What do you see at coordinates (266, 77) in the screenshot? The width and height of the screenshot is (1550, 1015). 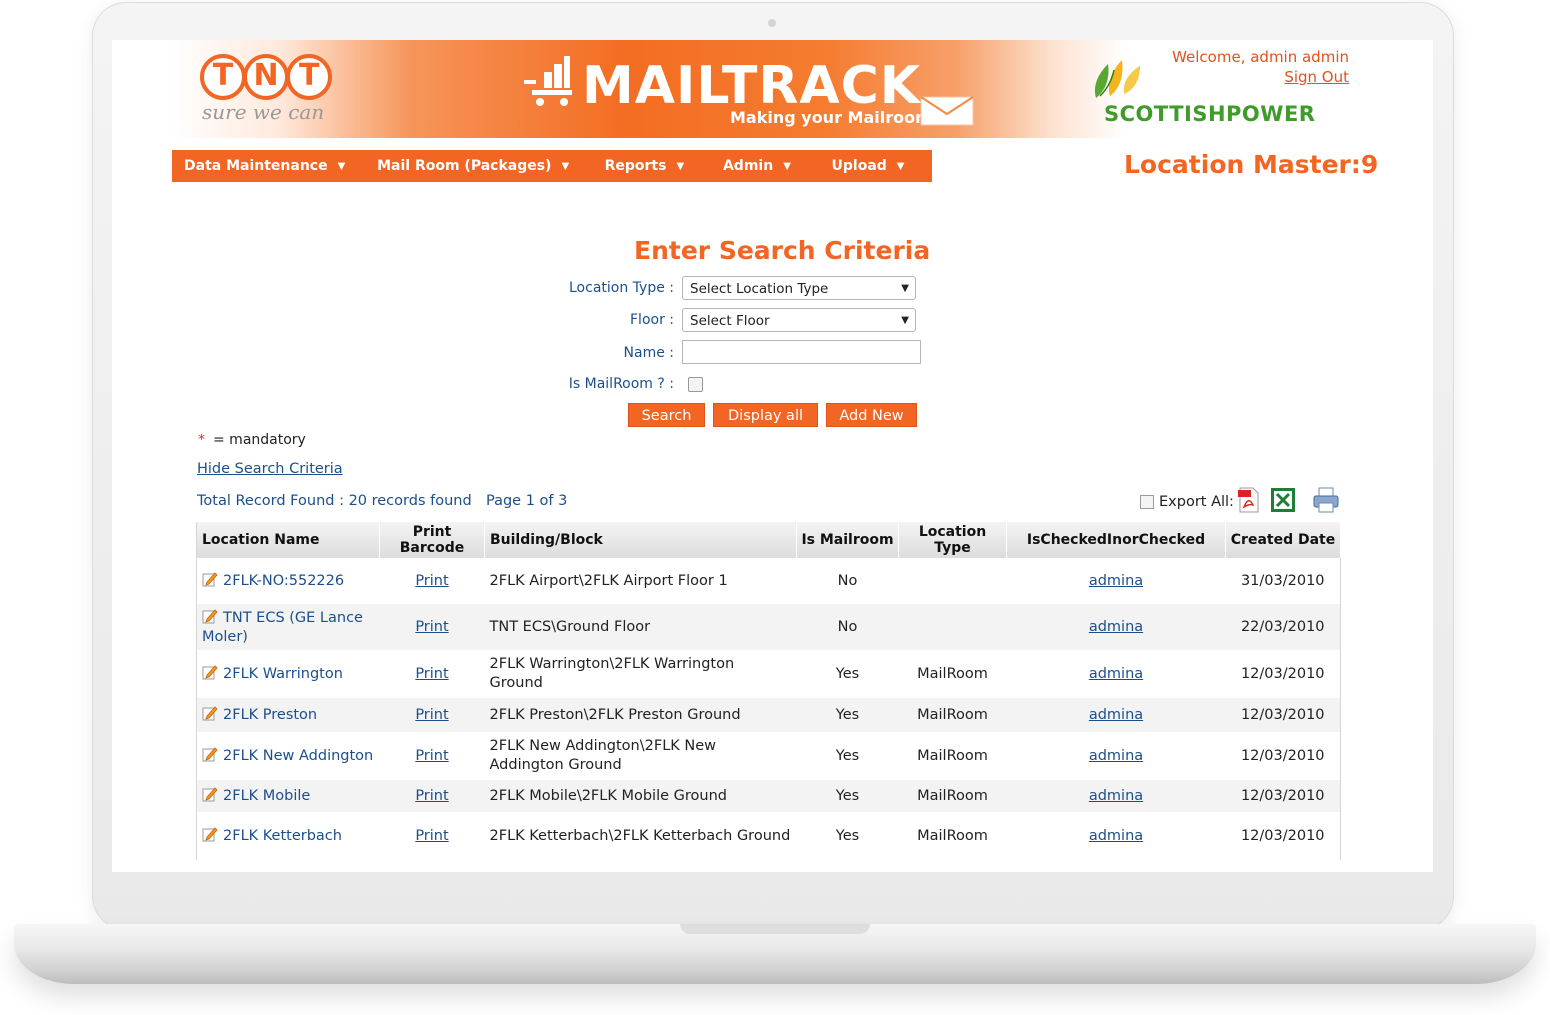 I see `tnt-logo: T N T` at bounding box center [266, 77].